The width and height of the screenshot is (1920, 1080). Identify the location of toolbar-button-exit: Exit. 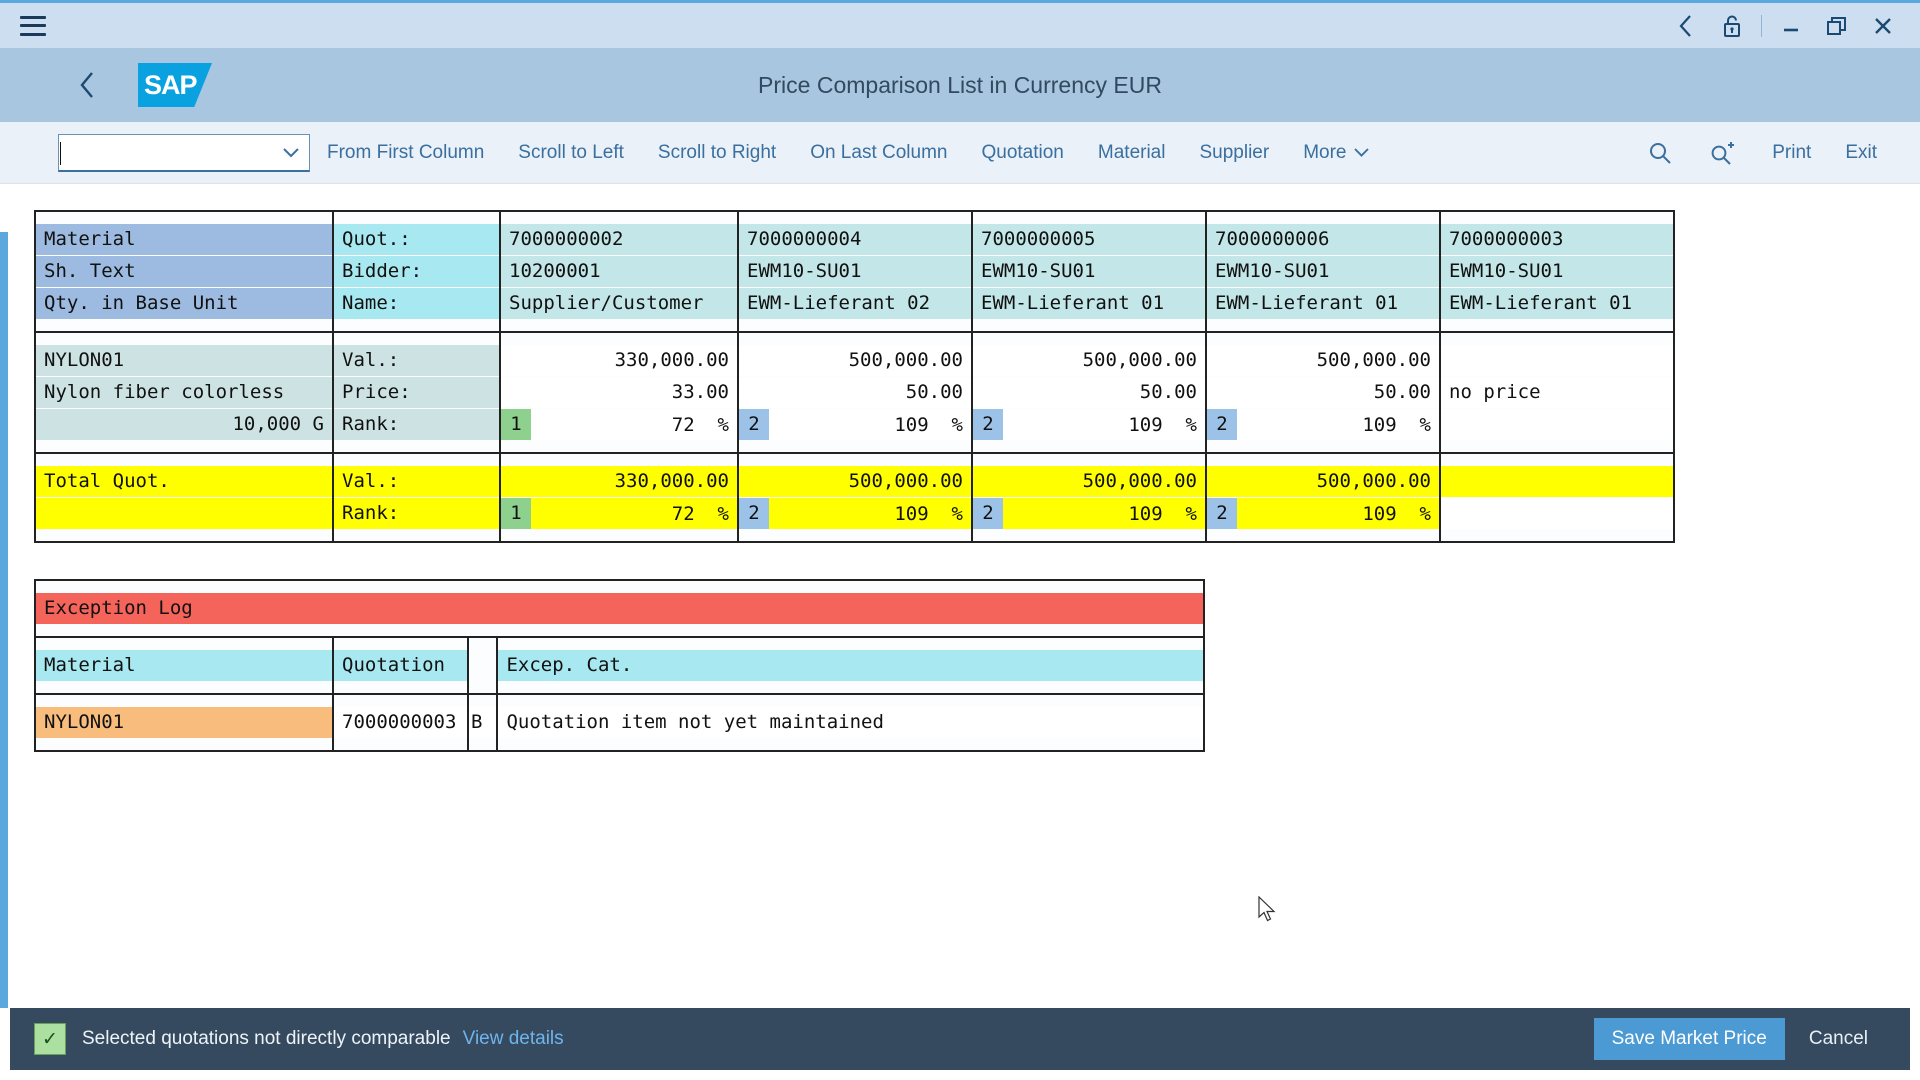
(1861, 153).